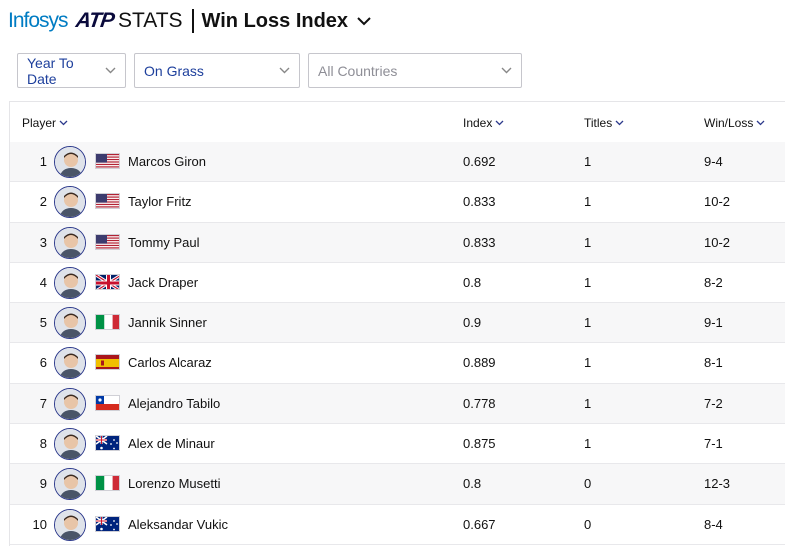 Image resolution: width=785 pixels, height=546 pixels. I want to click on table-row: 5 Jannik Sinner 0.9 1 9-1, so click(397, 323).